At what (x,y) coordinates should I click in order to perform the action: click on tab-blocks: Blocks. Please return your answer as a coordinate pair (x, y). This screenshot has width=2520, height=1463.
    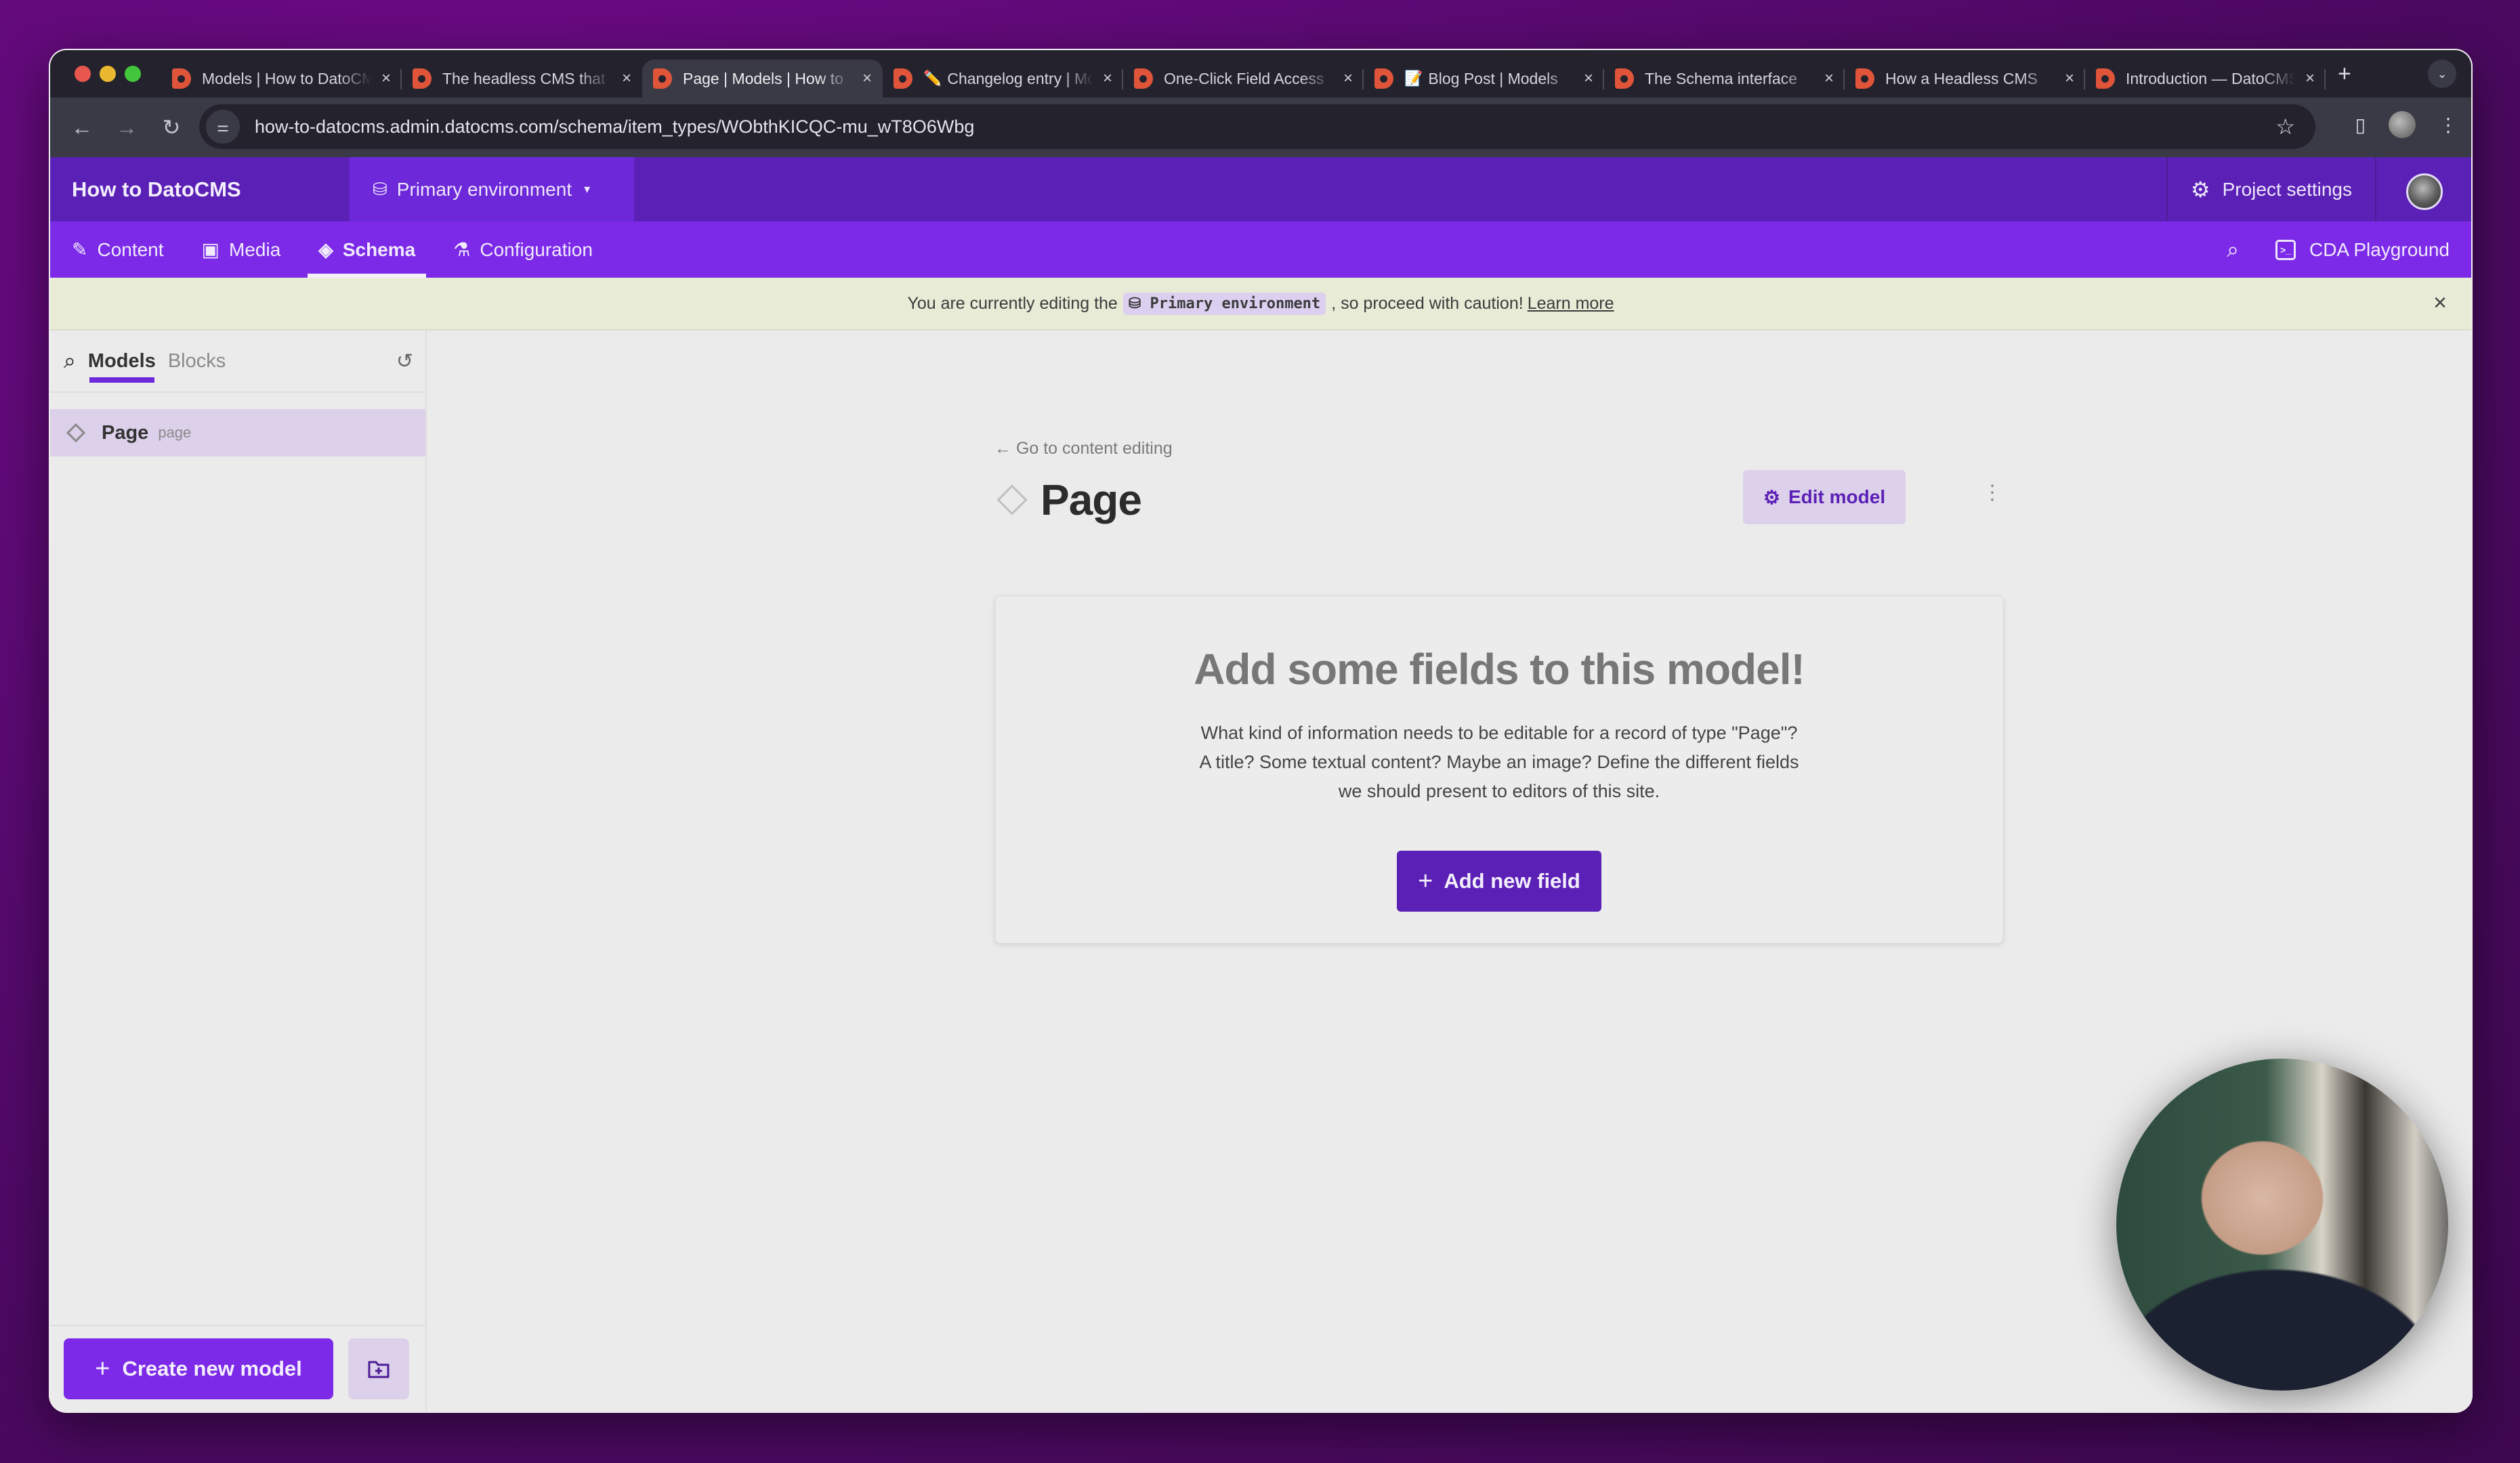
    Looking at the image, I should click on (197, 361).